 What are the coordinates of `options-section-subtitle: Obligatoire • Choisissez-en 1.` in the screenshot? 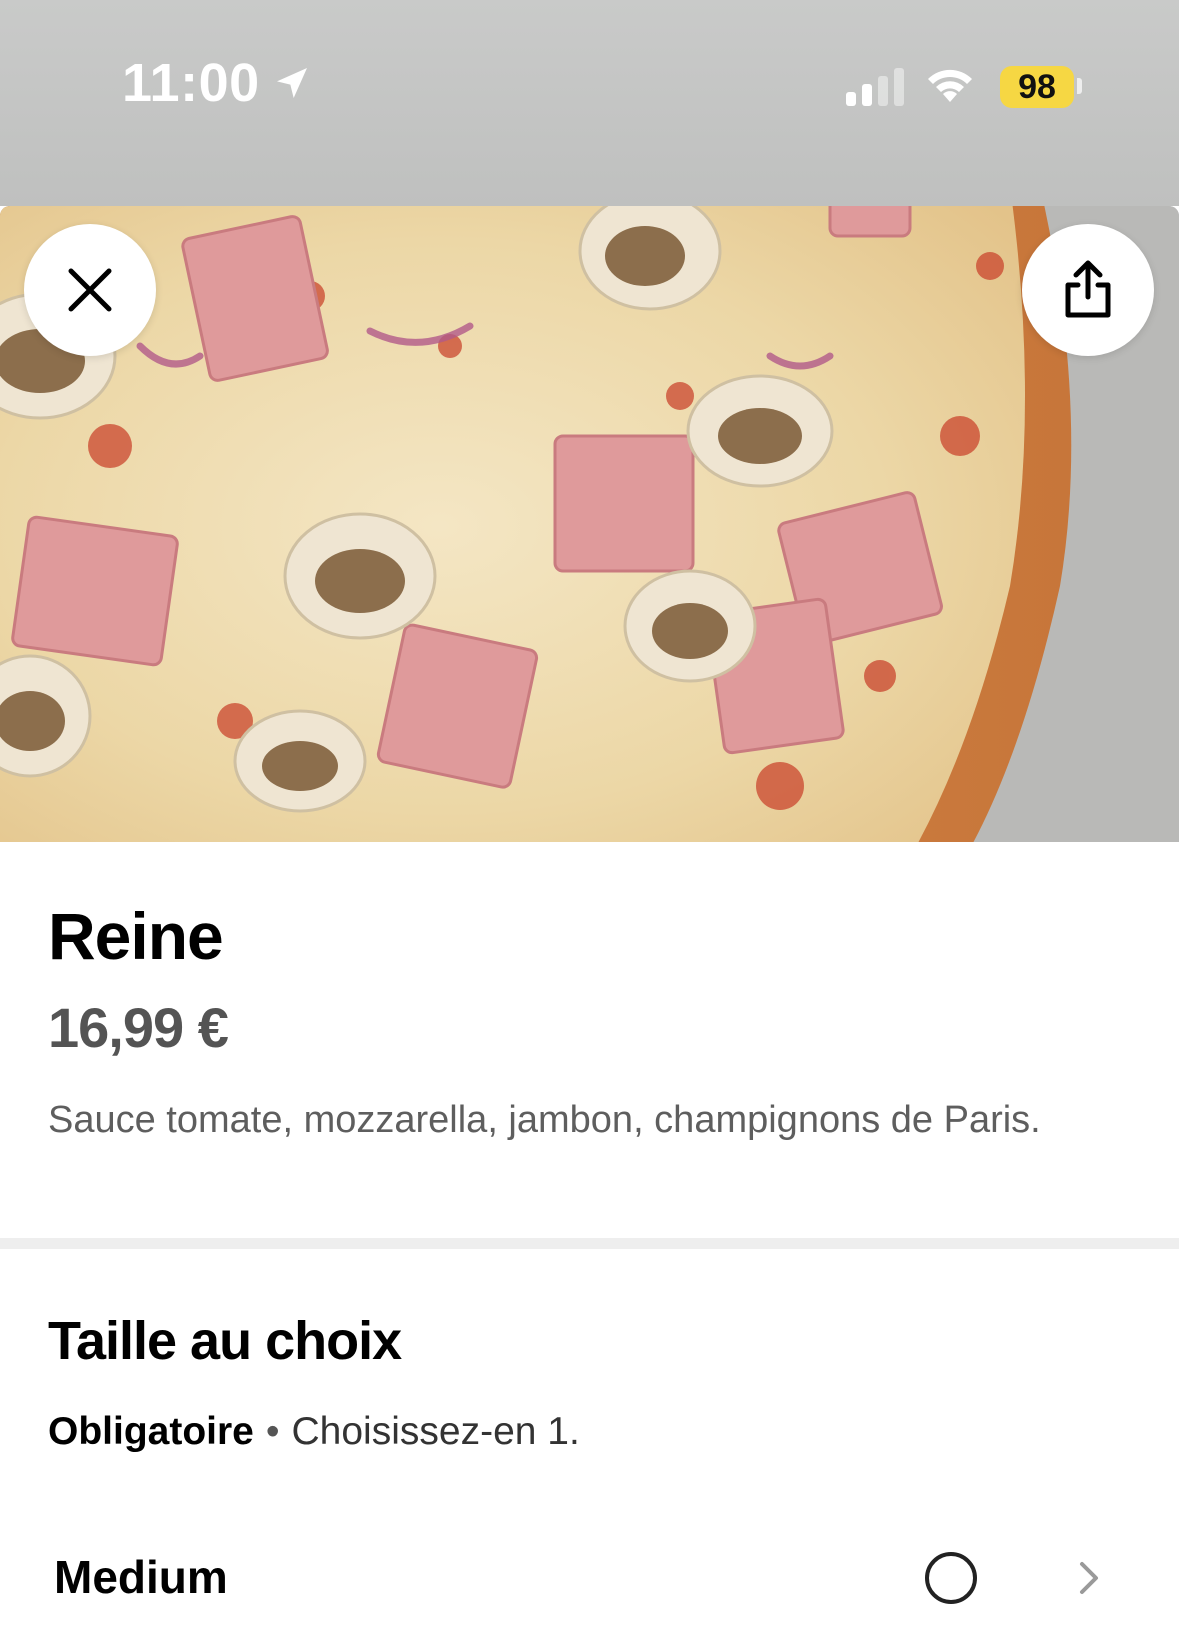 It's located at (314, 1432).